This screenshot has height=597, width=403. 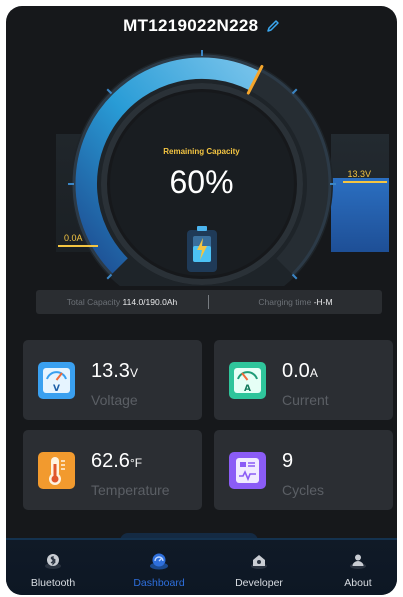 I want to click on nav-label-bluetooth: Bluetooth, so click(x=53, y=583).